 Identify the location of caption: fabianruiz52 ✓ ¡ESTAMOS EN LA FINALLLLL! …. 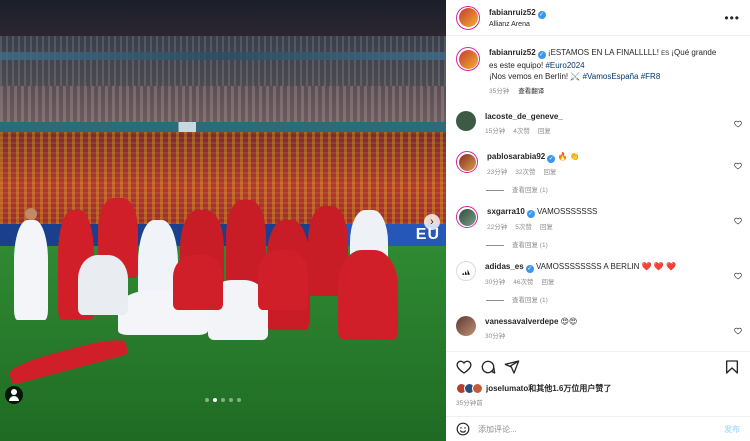
(598, 69).